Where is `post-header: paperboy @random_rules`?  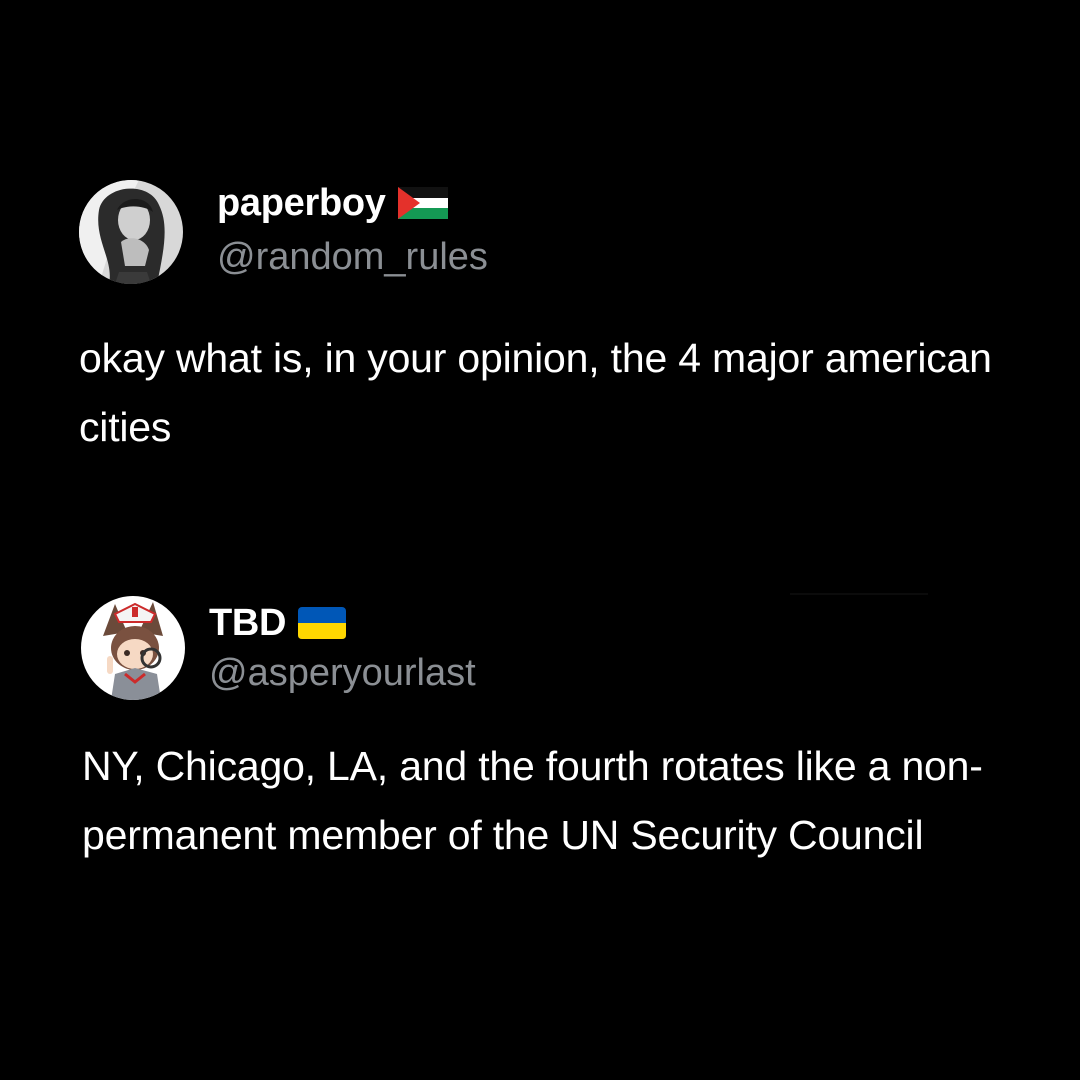 post-header: paperboy @random_rules is located at coordinates (540, 232).